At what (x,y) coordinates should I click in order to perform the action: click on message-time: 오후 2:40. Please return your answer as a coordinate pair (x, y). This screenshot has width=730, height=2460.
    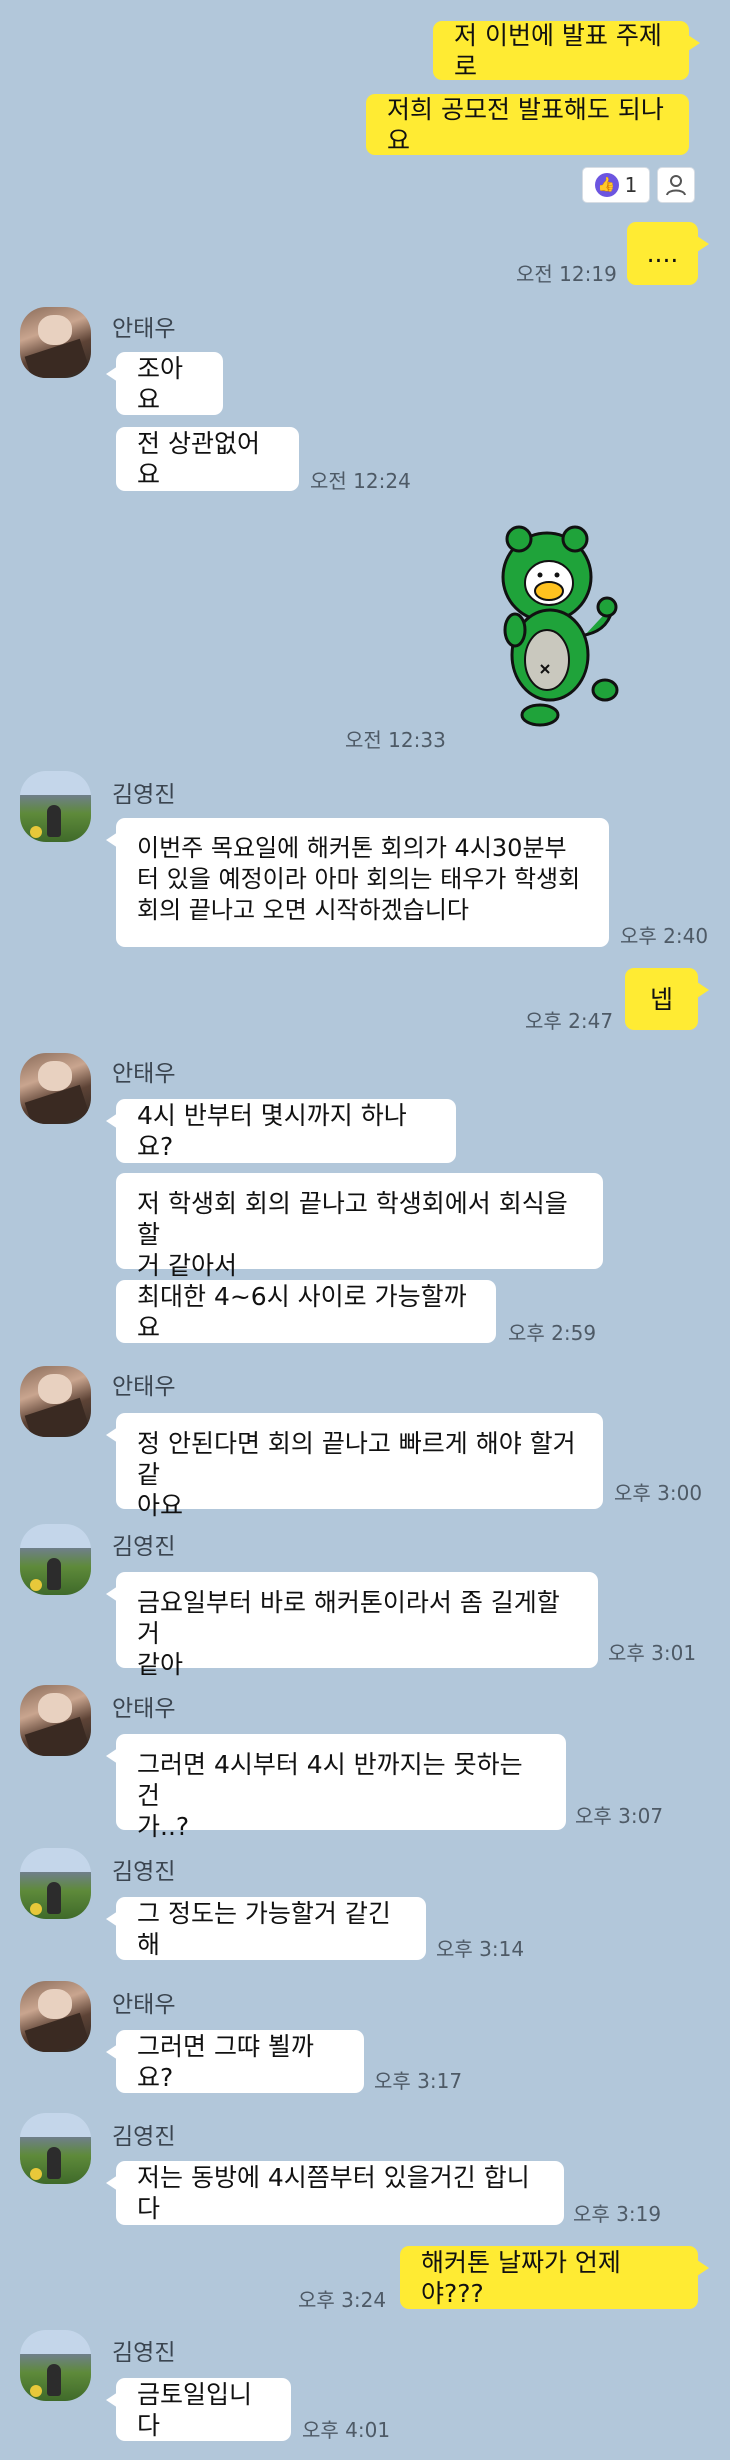
    Looking at the image, I should click on (664, 936).